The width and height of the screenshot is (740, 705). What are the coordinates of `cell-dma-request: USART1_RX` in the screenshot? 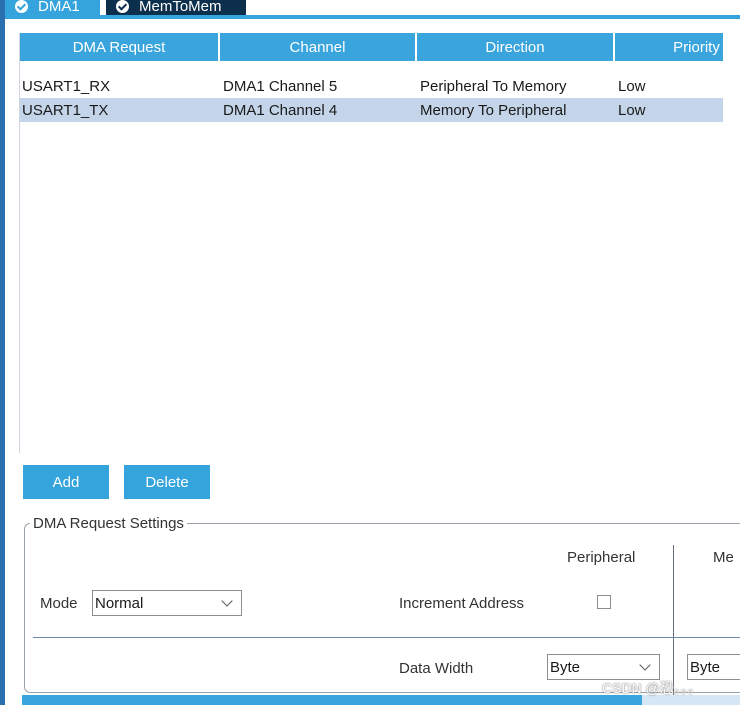 It's located at (66, 86).